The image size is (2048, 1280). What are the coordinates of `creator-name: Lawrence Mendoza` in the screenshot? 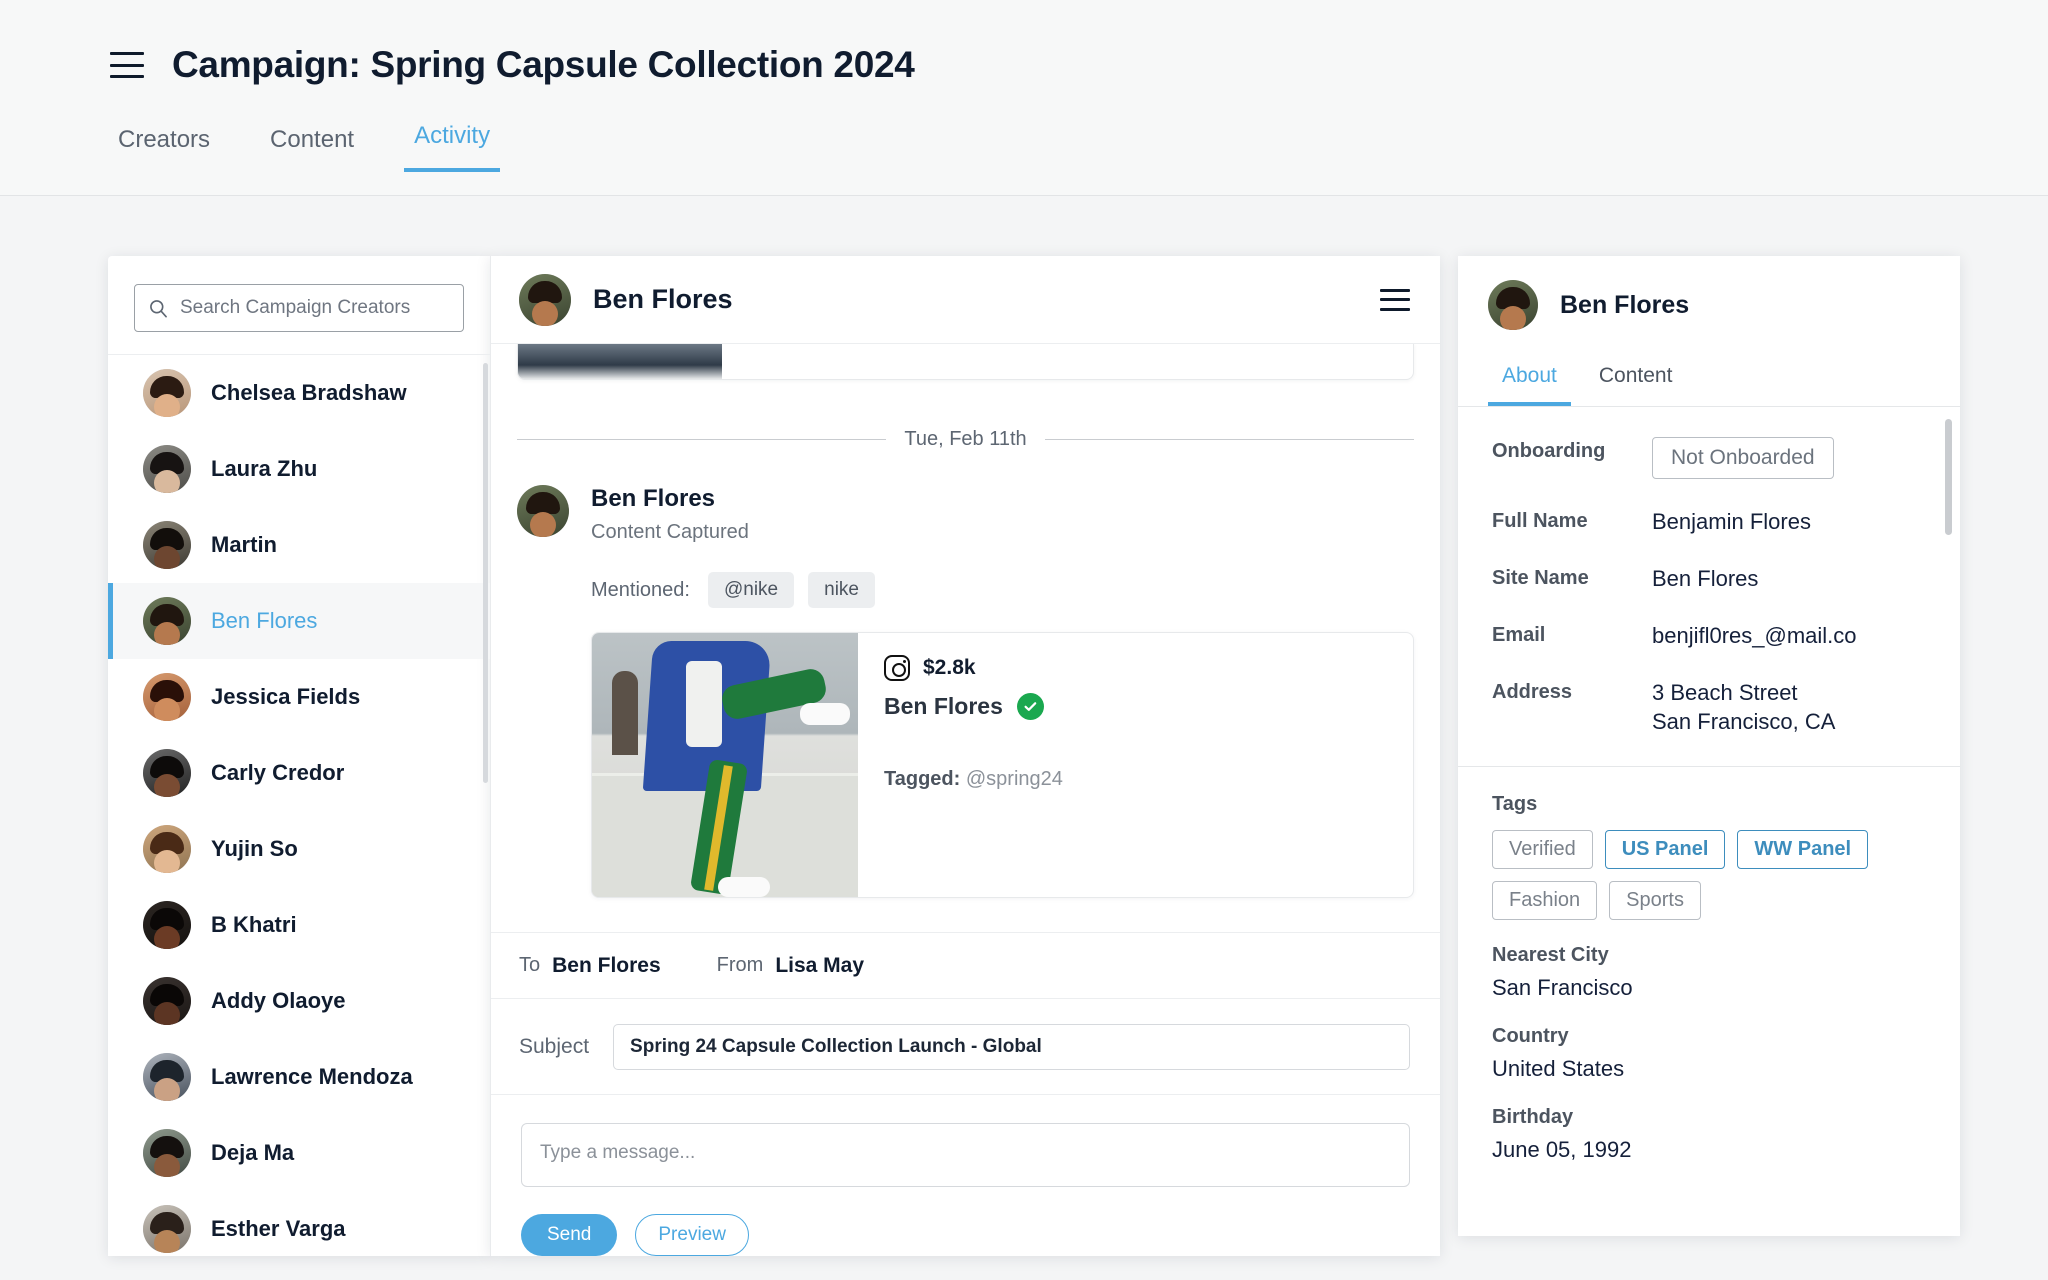 It's located at (312, 1076).